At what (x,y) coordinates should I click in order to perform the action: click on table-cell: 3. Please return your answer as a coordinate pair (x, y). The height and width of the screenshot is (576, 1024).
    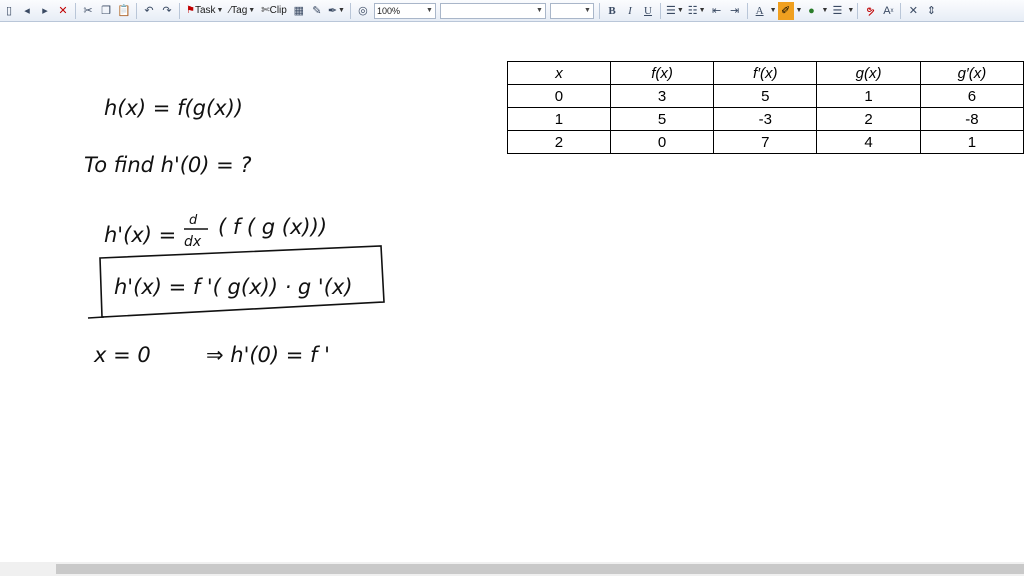
    Looking at the image, I should click on (662, 96).